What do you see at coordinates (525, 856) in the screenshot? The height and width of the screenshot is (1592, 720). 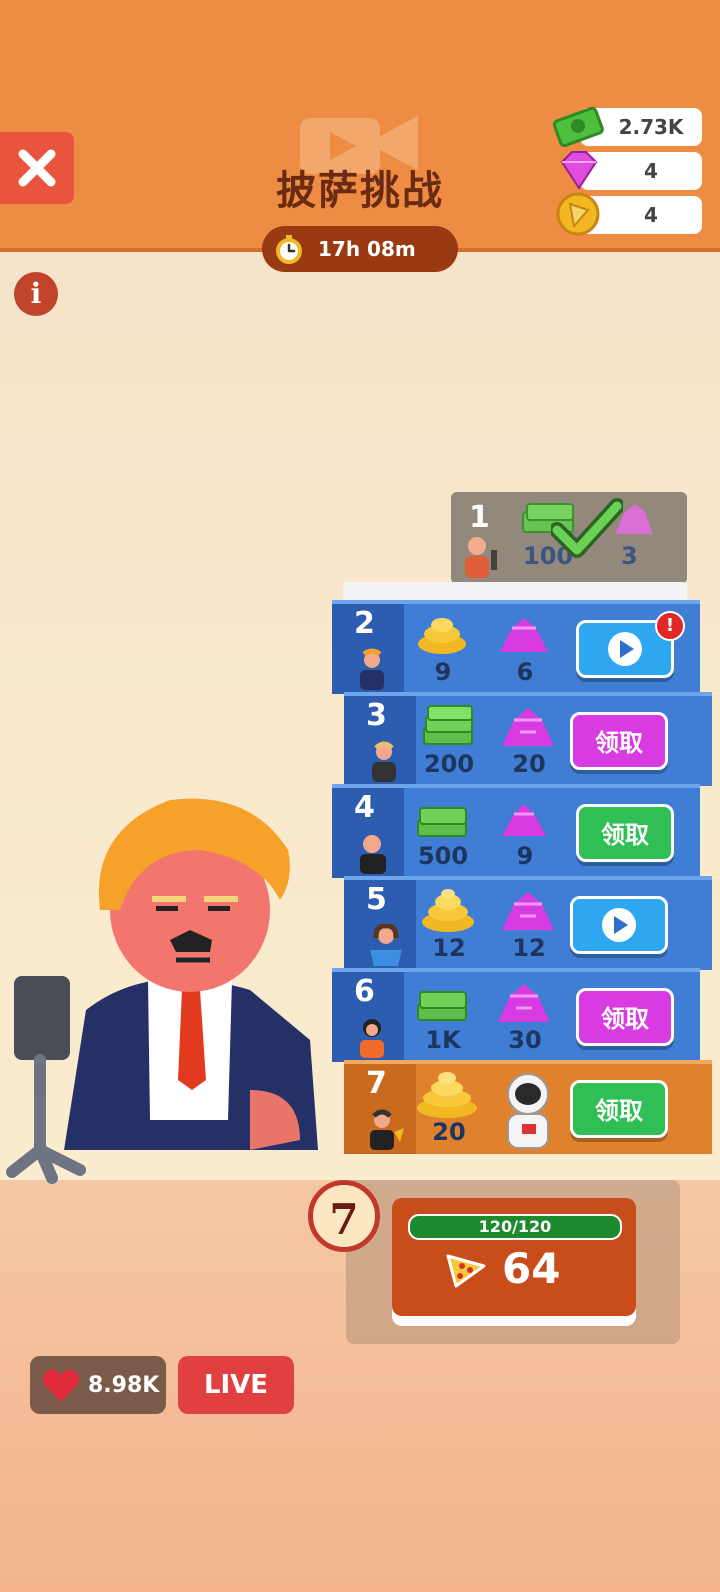 I see `tier-4-reward-gems: 9` at bounding box center [525, 856].